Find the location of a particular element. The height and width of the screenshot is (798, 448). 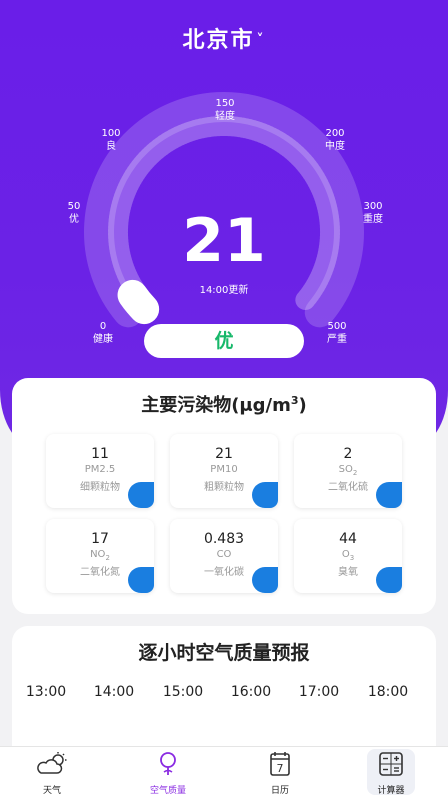

tab-air-quality: 空气质量 is located at coordinates (168, 773).